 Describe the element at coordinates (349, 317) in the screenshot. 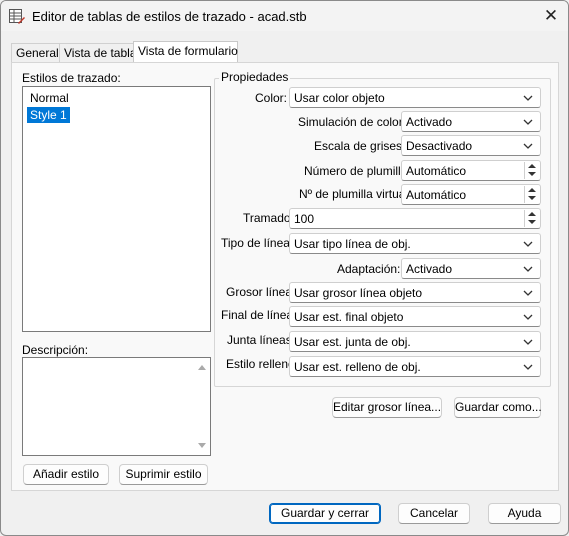

I see `line-end-value: Usar est. final objeto` at that location.